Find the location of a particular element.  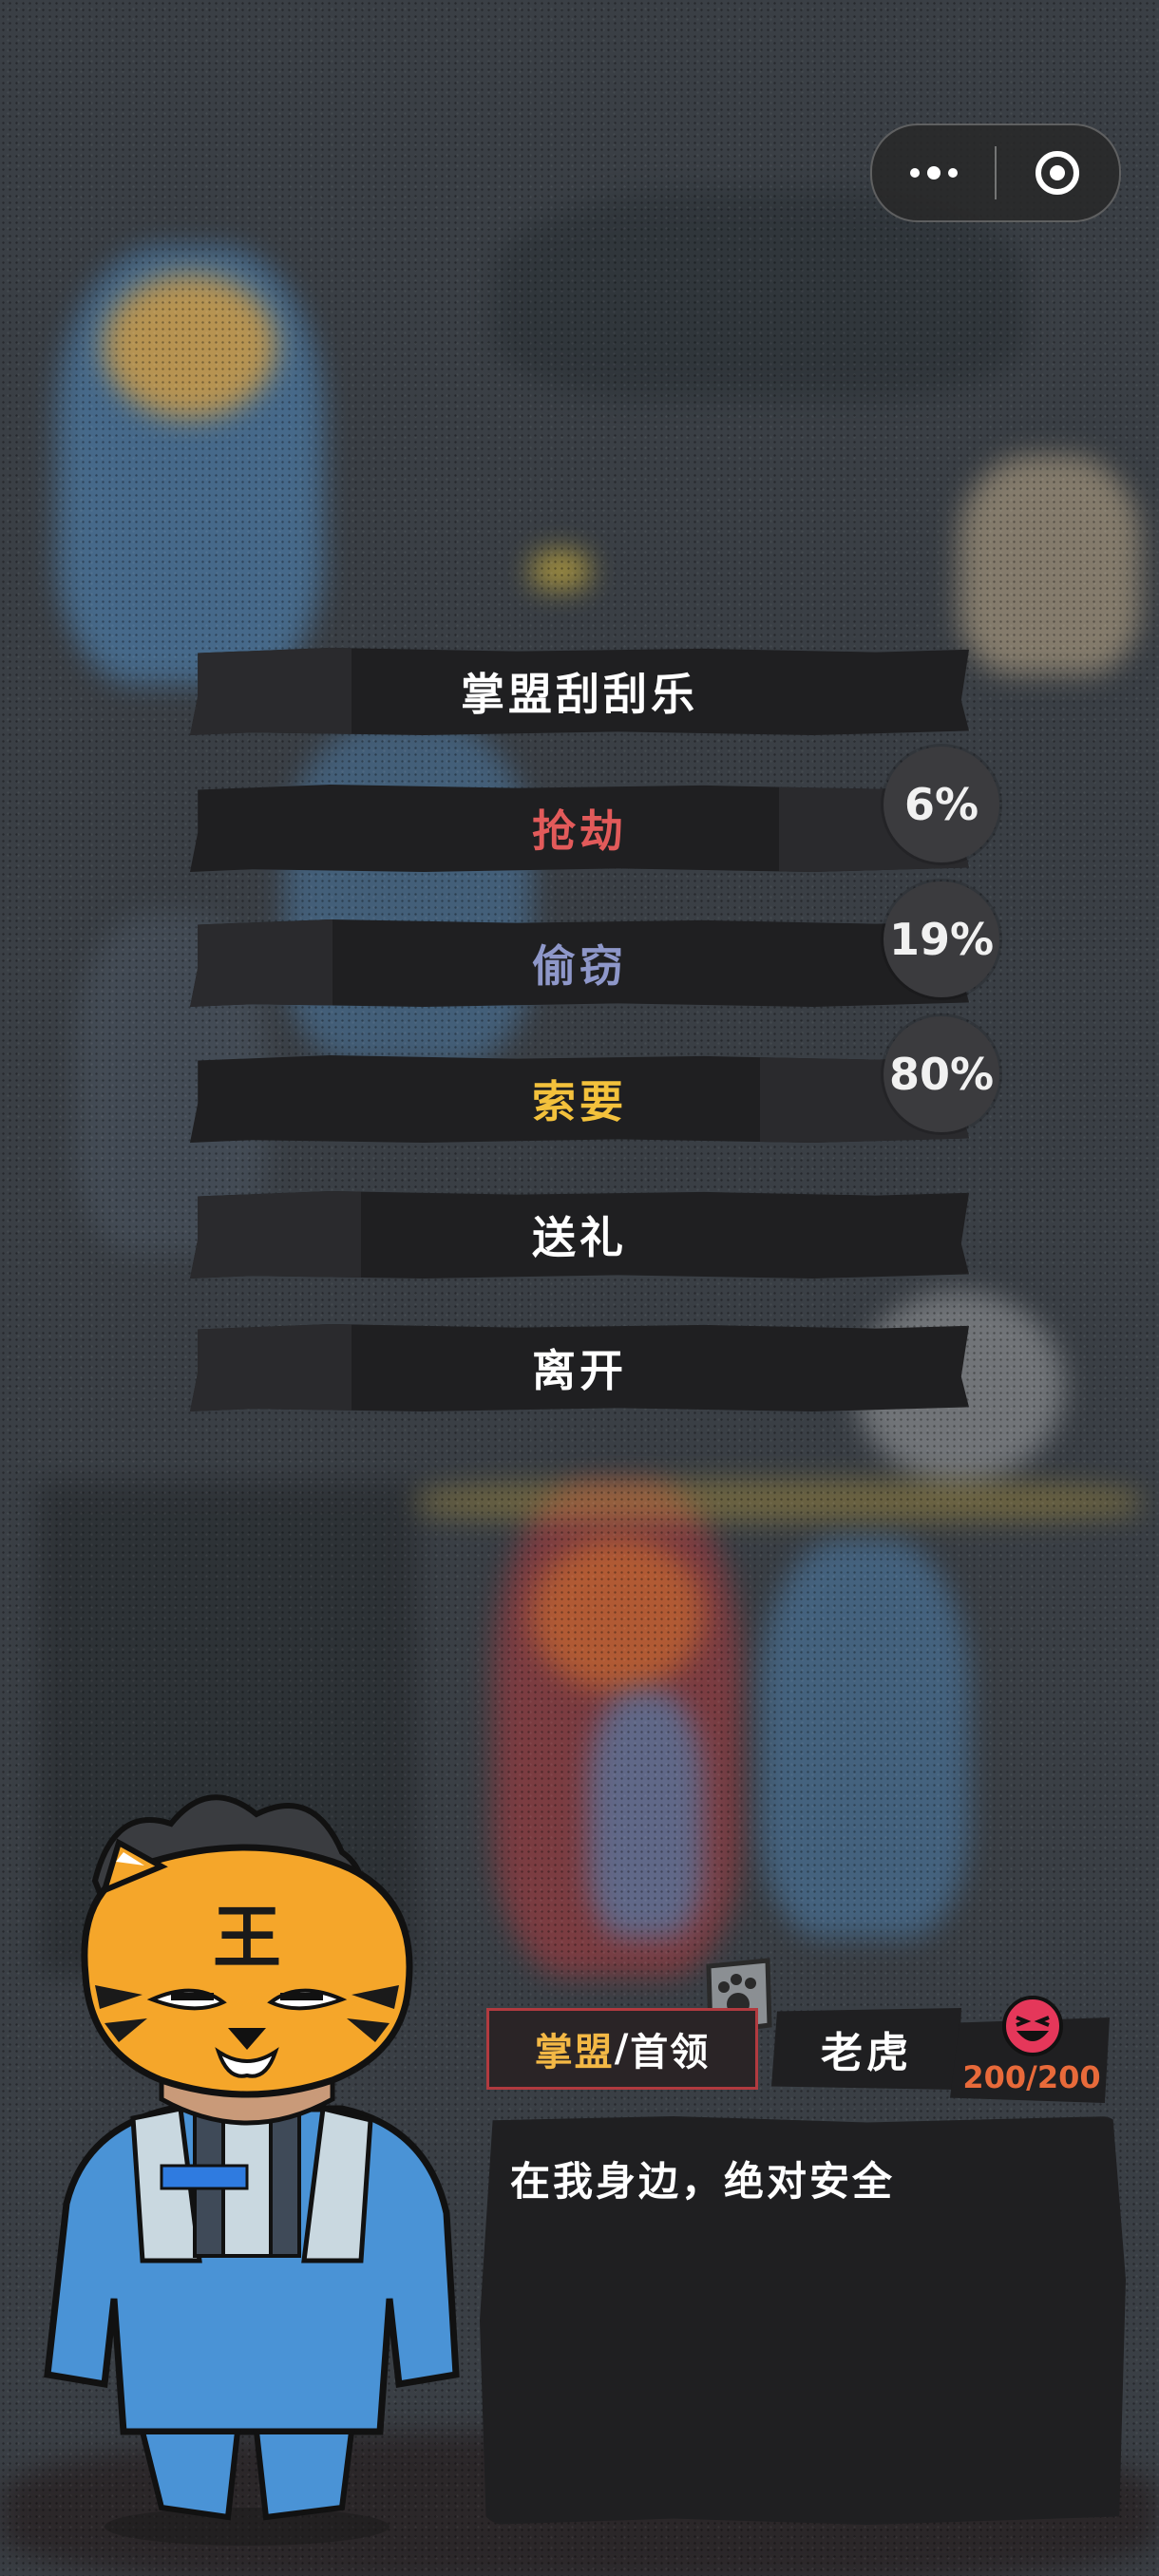

capsule-divider is located at coordinates (996, 172).